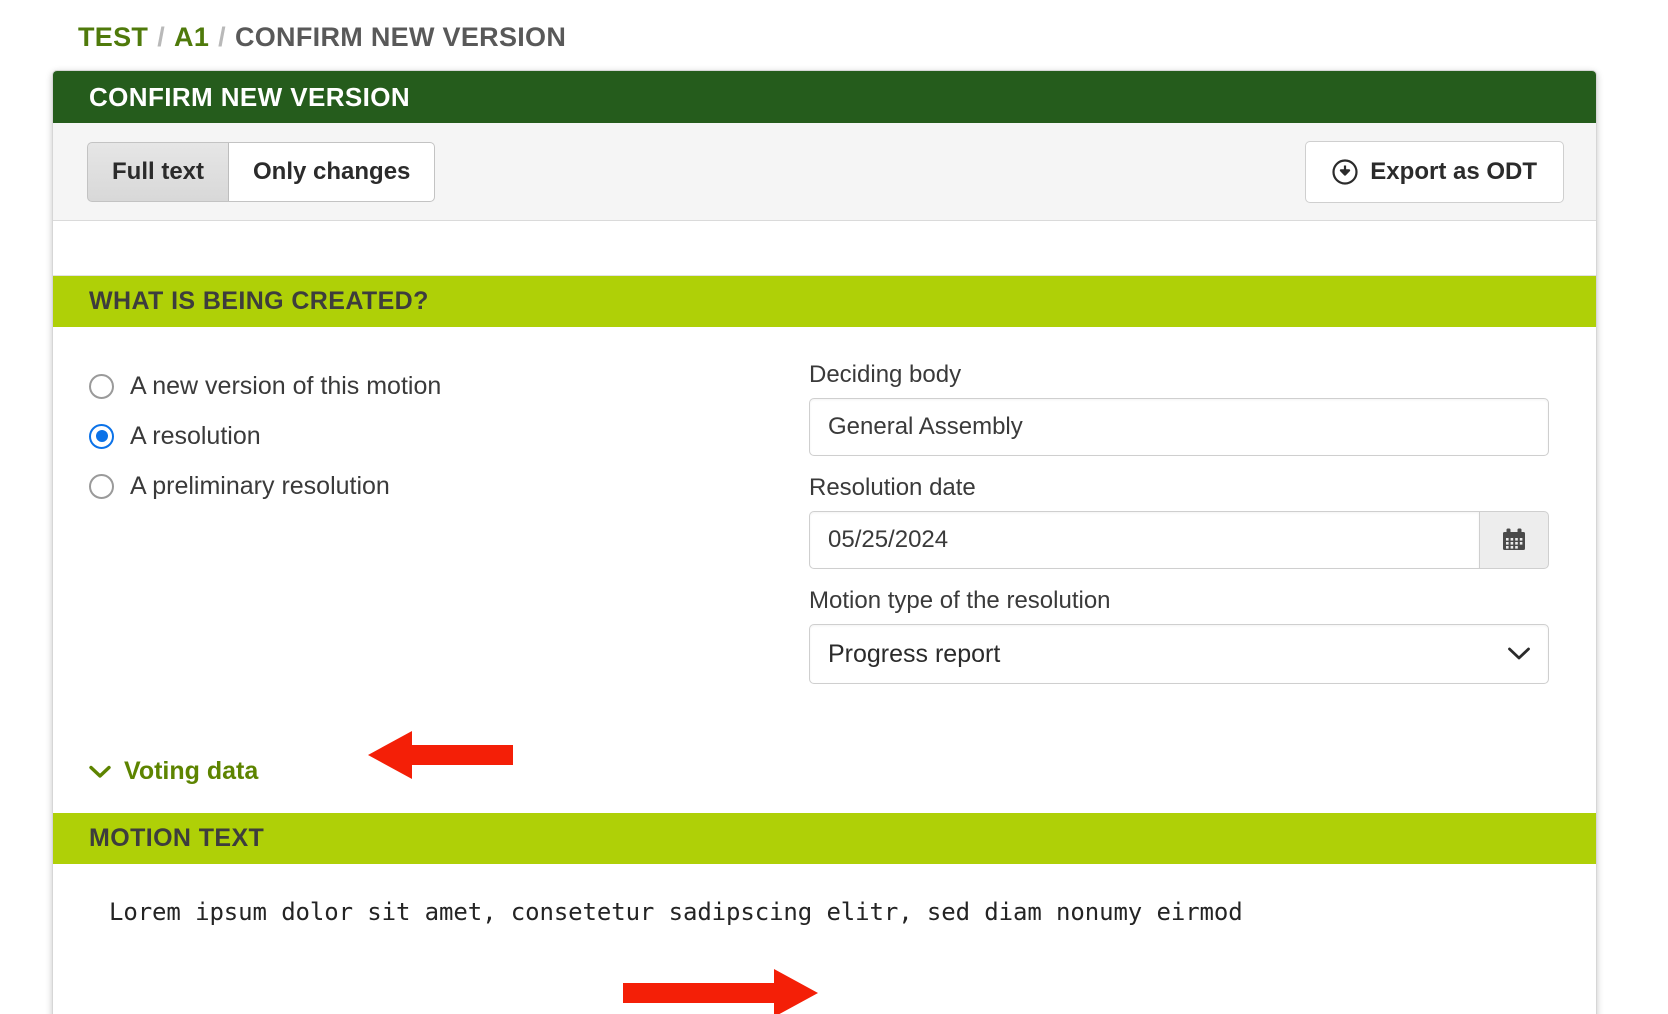  I want to click on deciding-body-field-block: Deciding body, so click(1179, 408).